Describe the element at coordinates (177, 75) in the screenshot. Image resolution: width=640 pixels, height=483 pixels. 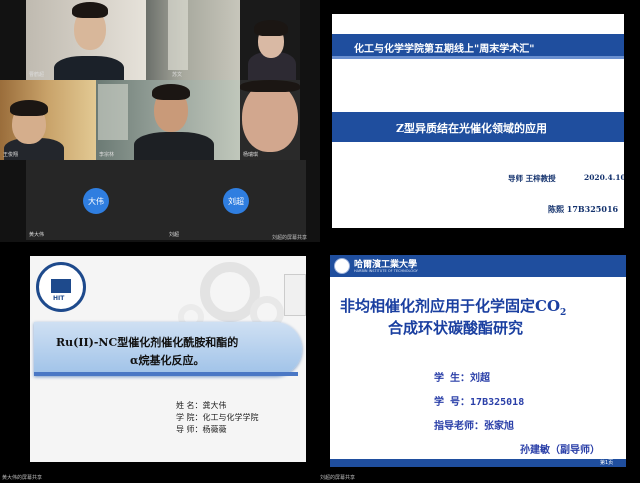
I see `participant-name: 苏文` at that location.